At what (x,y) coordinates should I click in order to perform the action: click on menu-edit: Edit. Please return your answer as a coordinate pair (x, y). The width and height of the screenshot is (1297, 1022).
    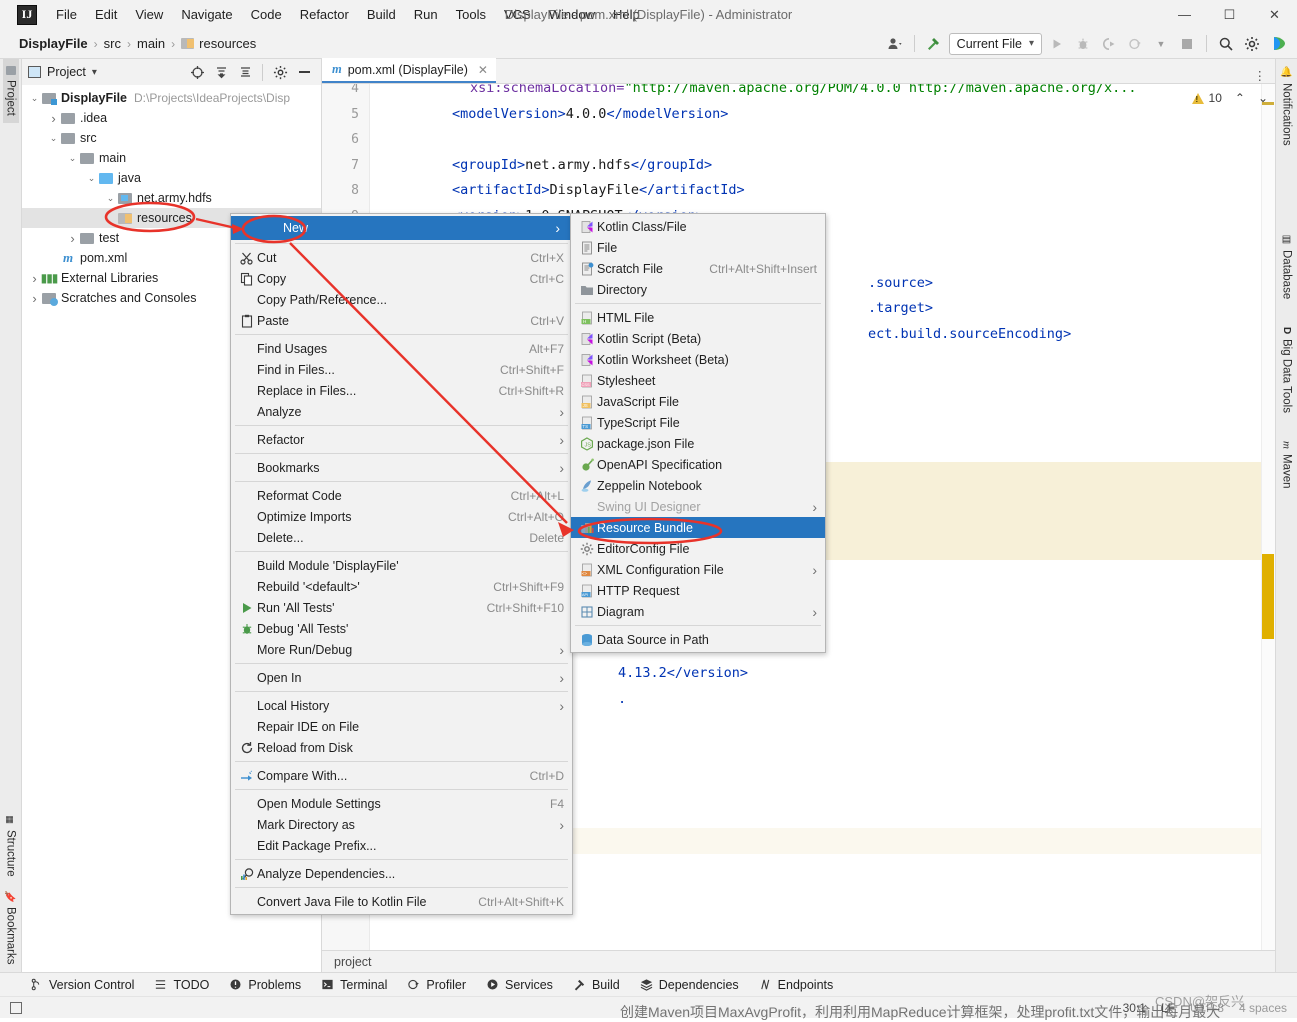
    Looking at the image, I should click on (106, 14).